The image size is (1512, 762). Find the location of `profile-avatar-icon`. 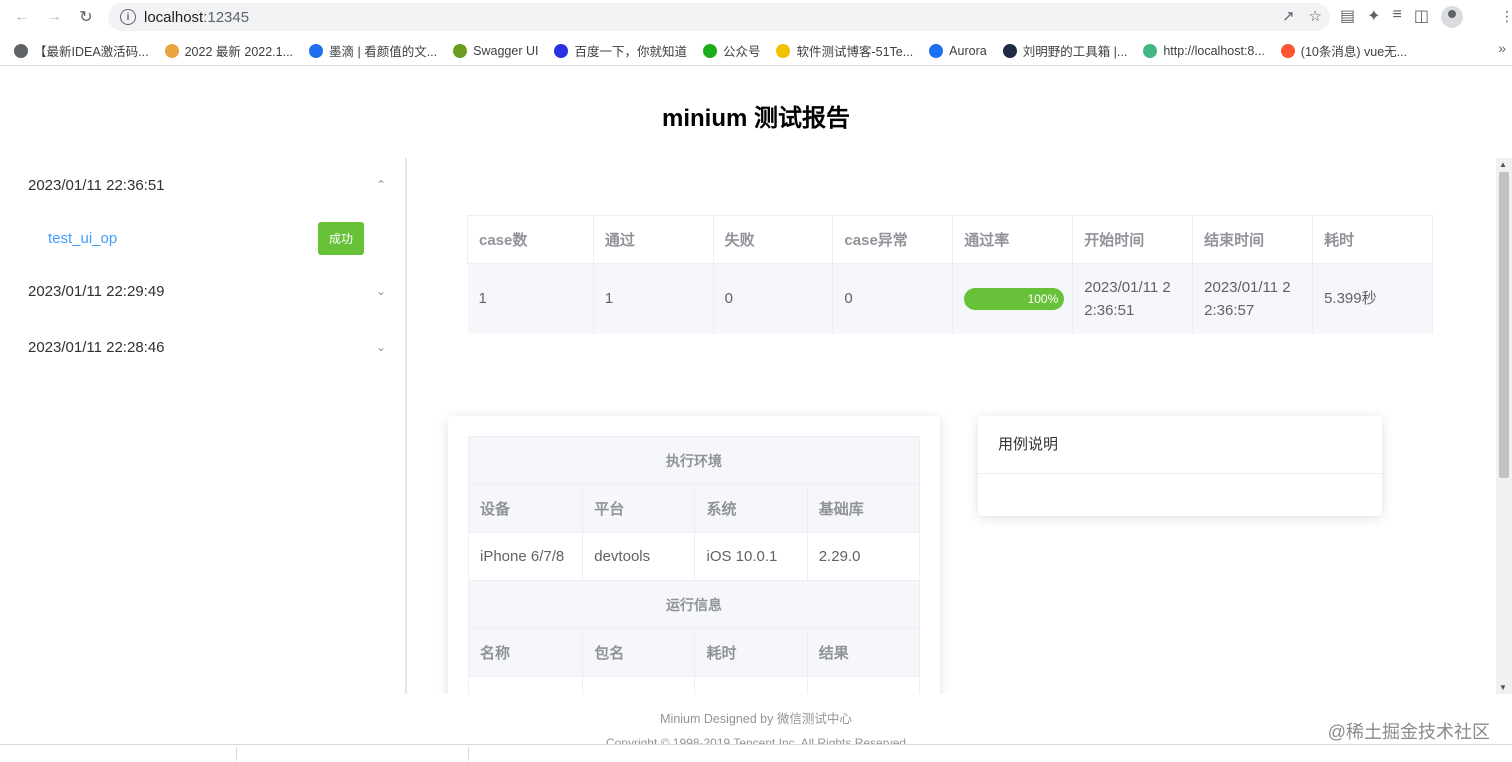

profile-avatar-icon is located at coordinates (1452, 17).